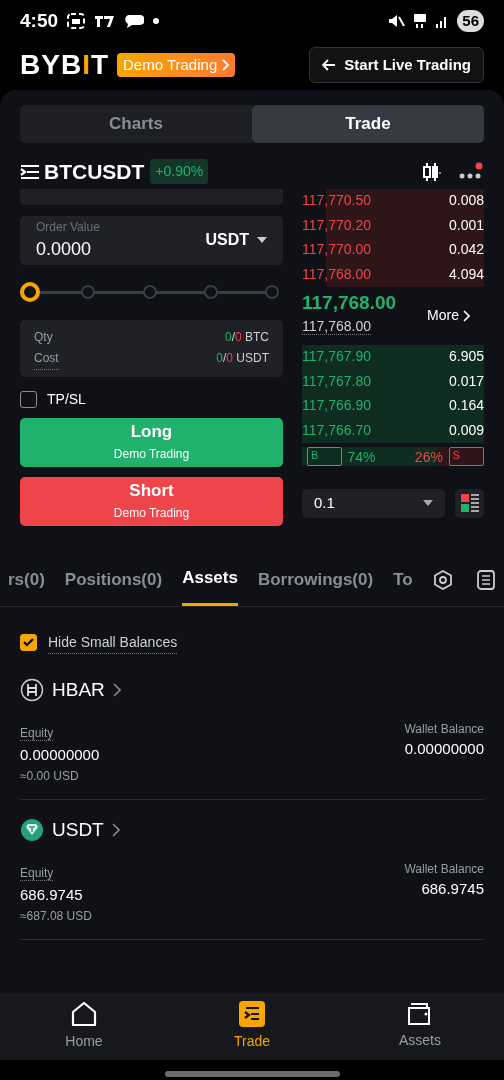 The image size is (504, 1080). I want to click on dot-icon, so click(156, 21).